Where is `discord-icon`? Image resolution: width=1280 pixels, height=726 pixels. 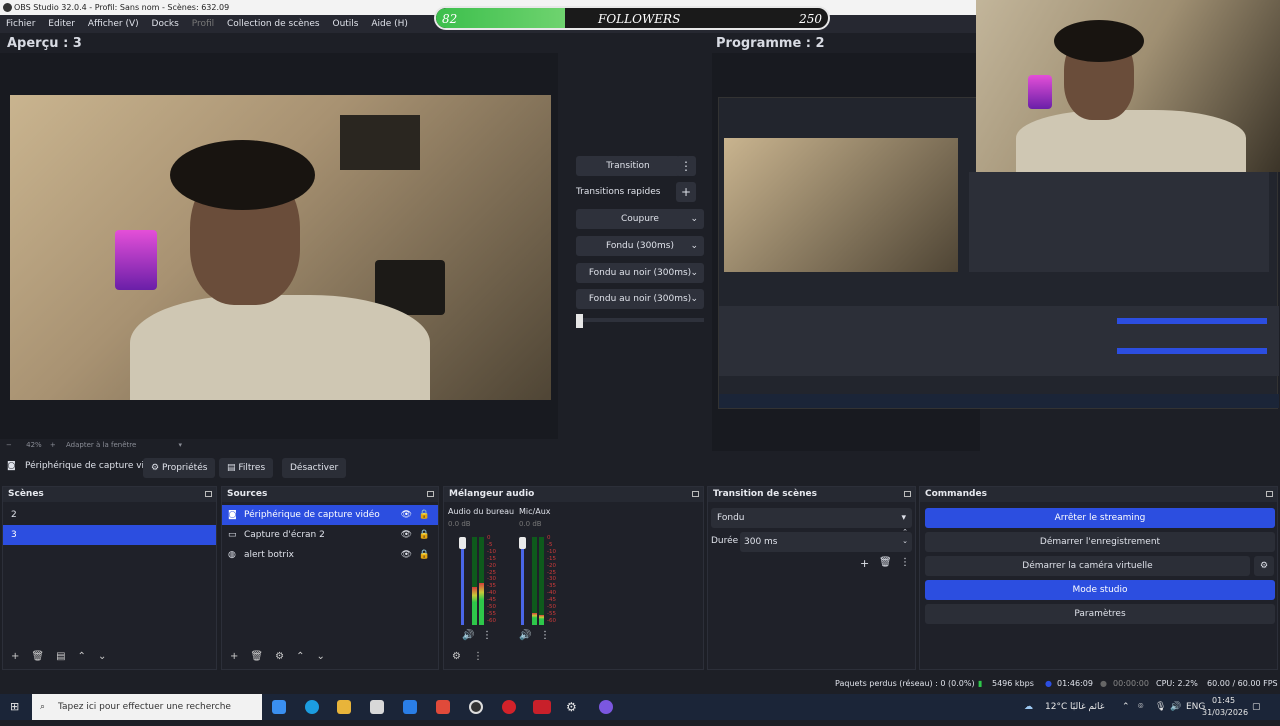
discord-icon is located at coordinates (606, 707).